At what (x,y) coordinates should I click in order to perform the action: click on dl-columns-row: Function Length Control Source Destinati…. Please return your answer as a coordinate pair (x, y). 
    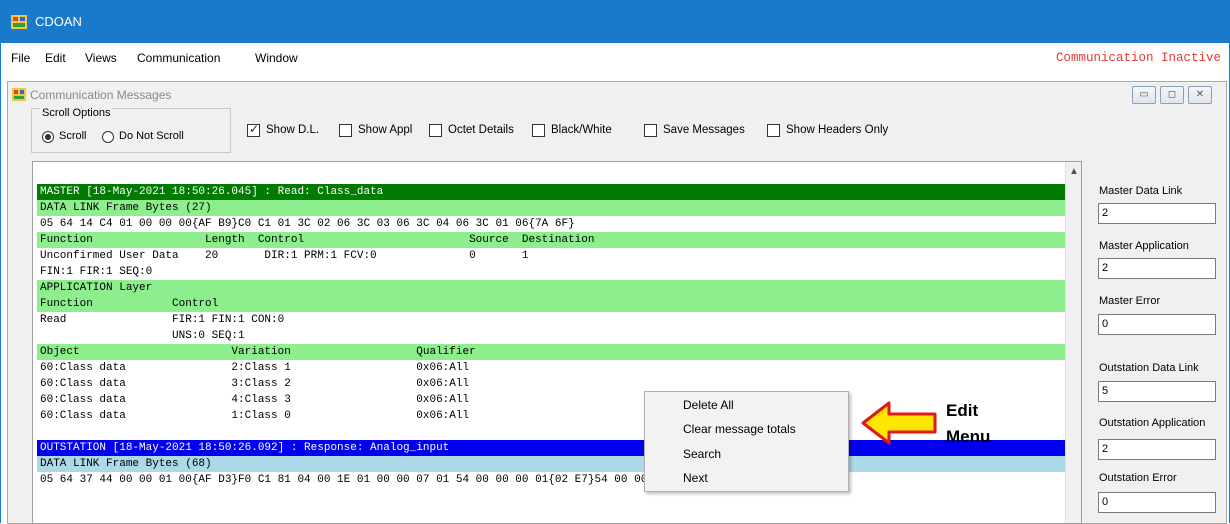
    Looking at the image, I should click on (551, 240).